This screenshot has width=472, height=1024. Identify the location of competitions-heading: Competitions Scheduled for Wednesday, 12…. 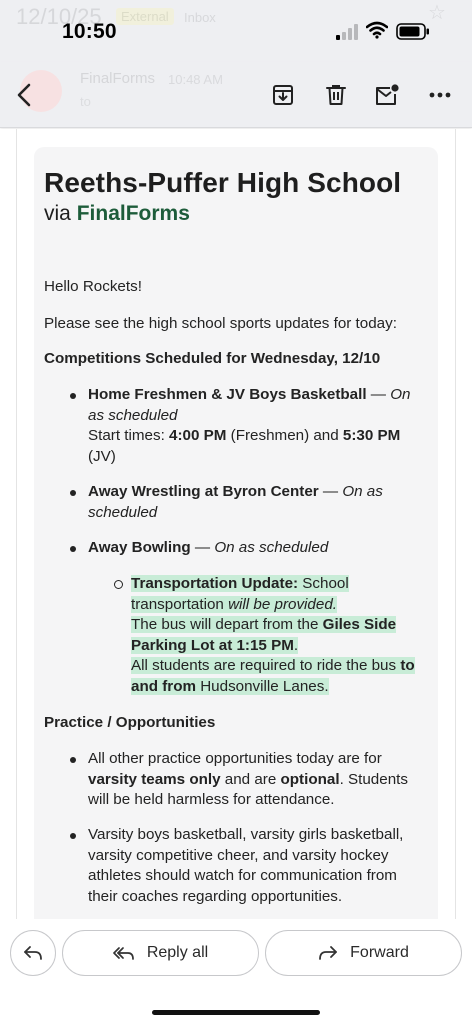
(212, 358).